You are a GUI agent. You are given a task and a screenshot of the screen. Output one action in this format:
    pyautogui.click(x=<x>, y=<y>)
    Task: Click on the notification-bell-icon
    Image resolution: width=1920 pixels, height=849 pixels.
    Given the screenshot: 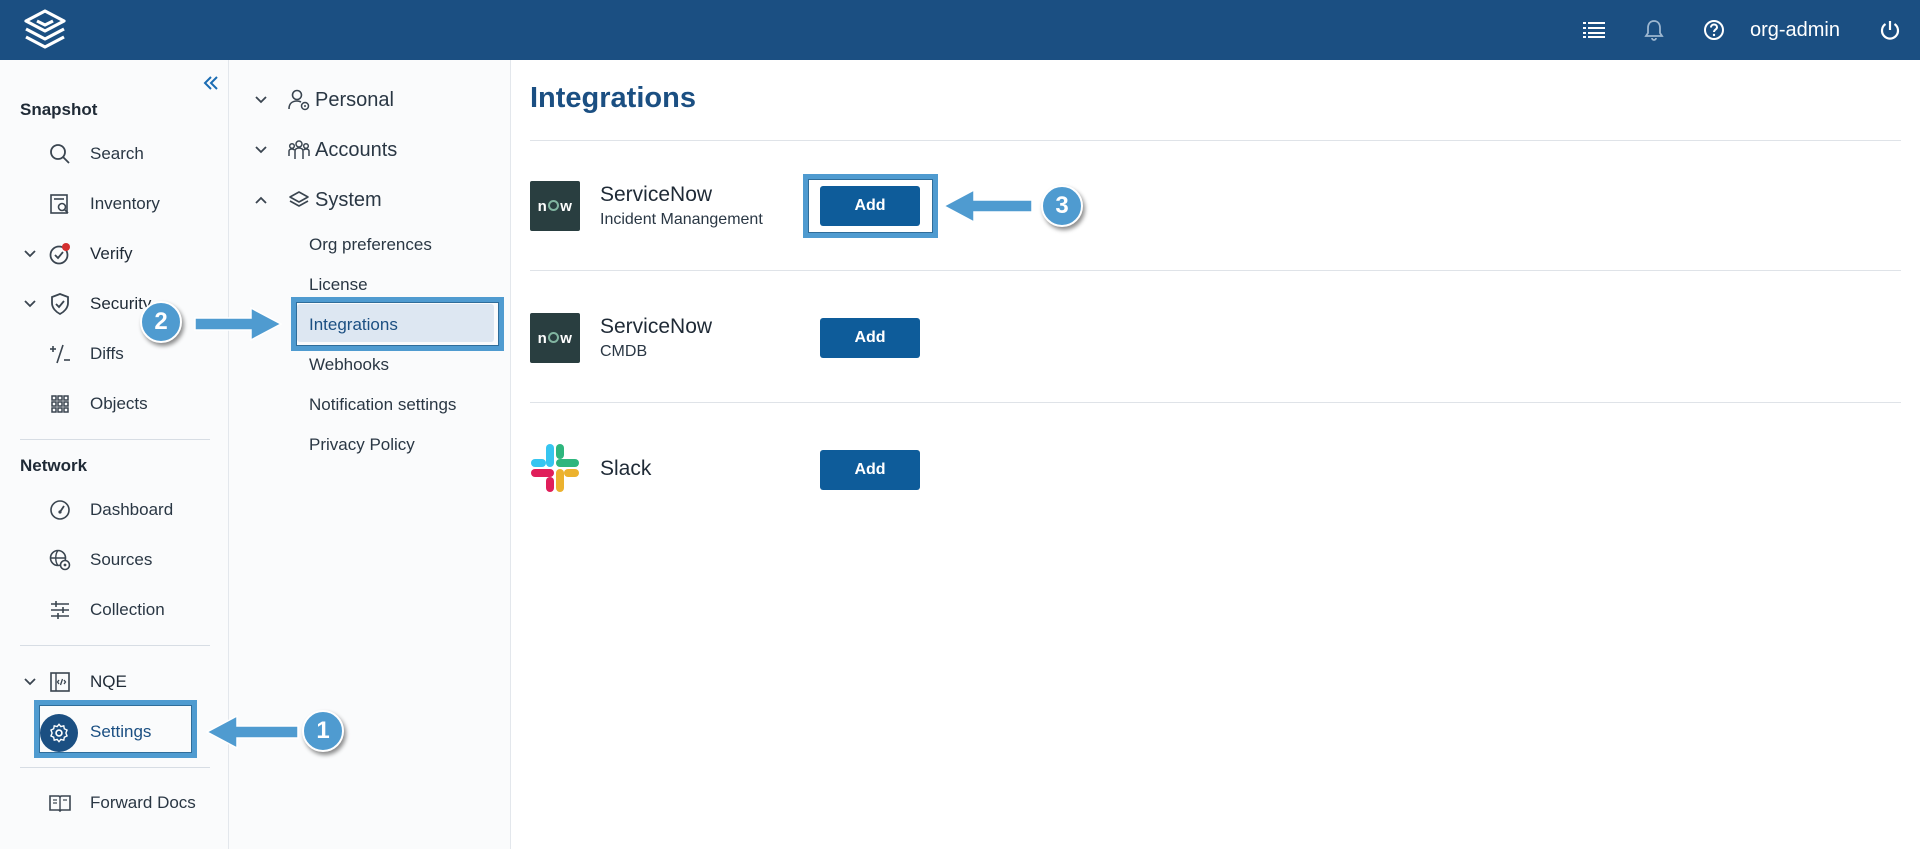 What is the action you would take?
    pyautogui.click(x=1654, y=30)
    